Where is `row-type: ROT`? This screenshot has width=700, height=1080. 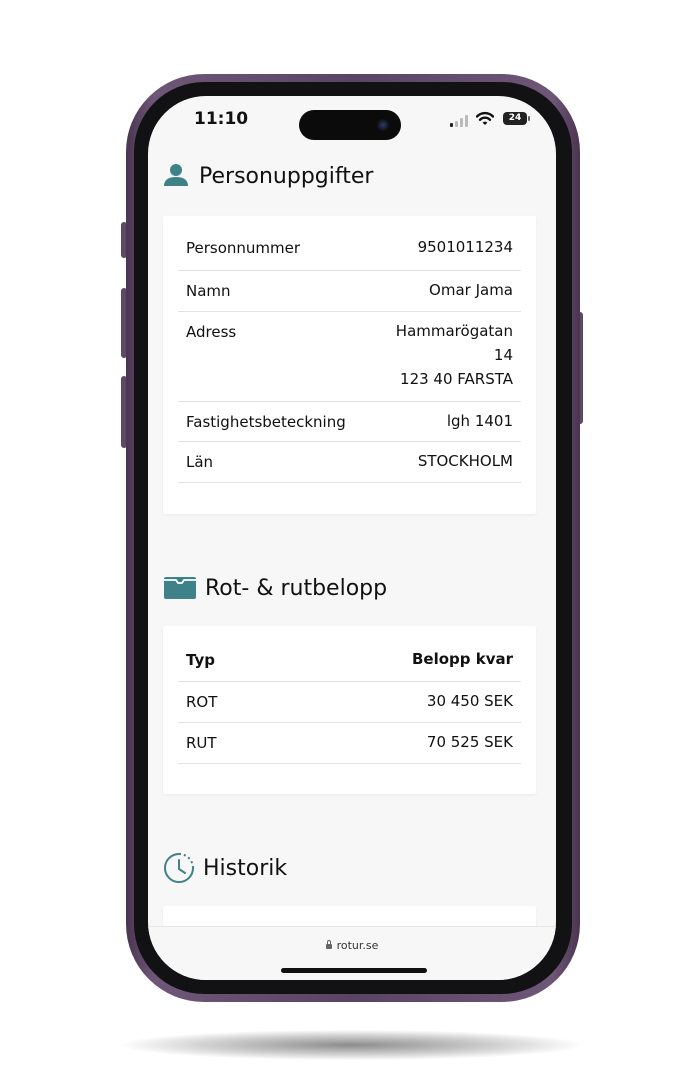 row-type: ROT is located at coordinates (202, 702).